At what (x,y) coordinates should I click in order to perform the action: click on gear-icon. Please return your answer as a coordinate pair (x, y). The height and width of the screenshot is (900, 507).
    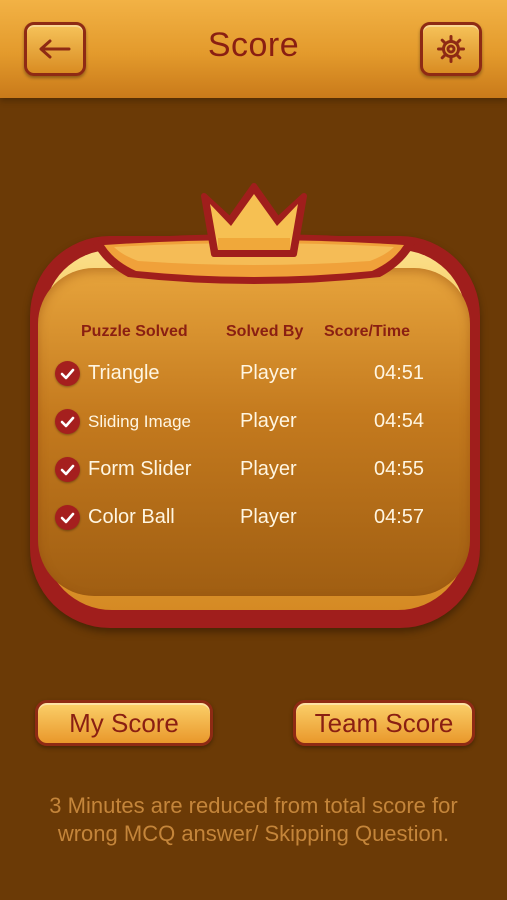
    Looking at the image, I should click on (451, 49).